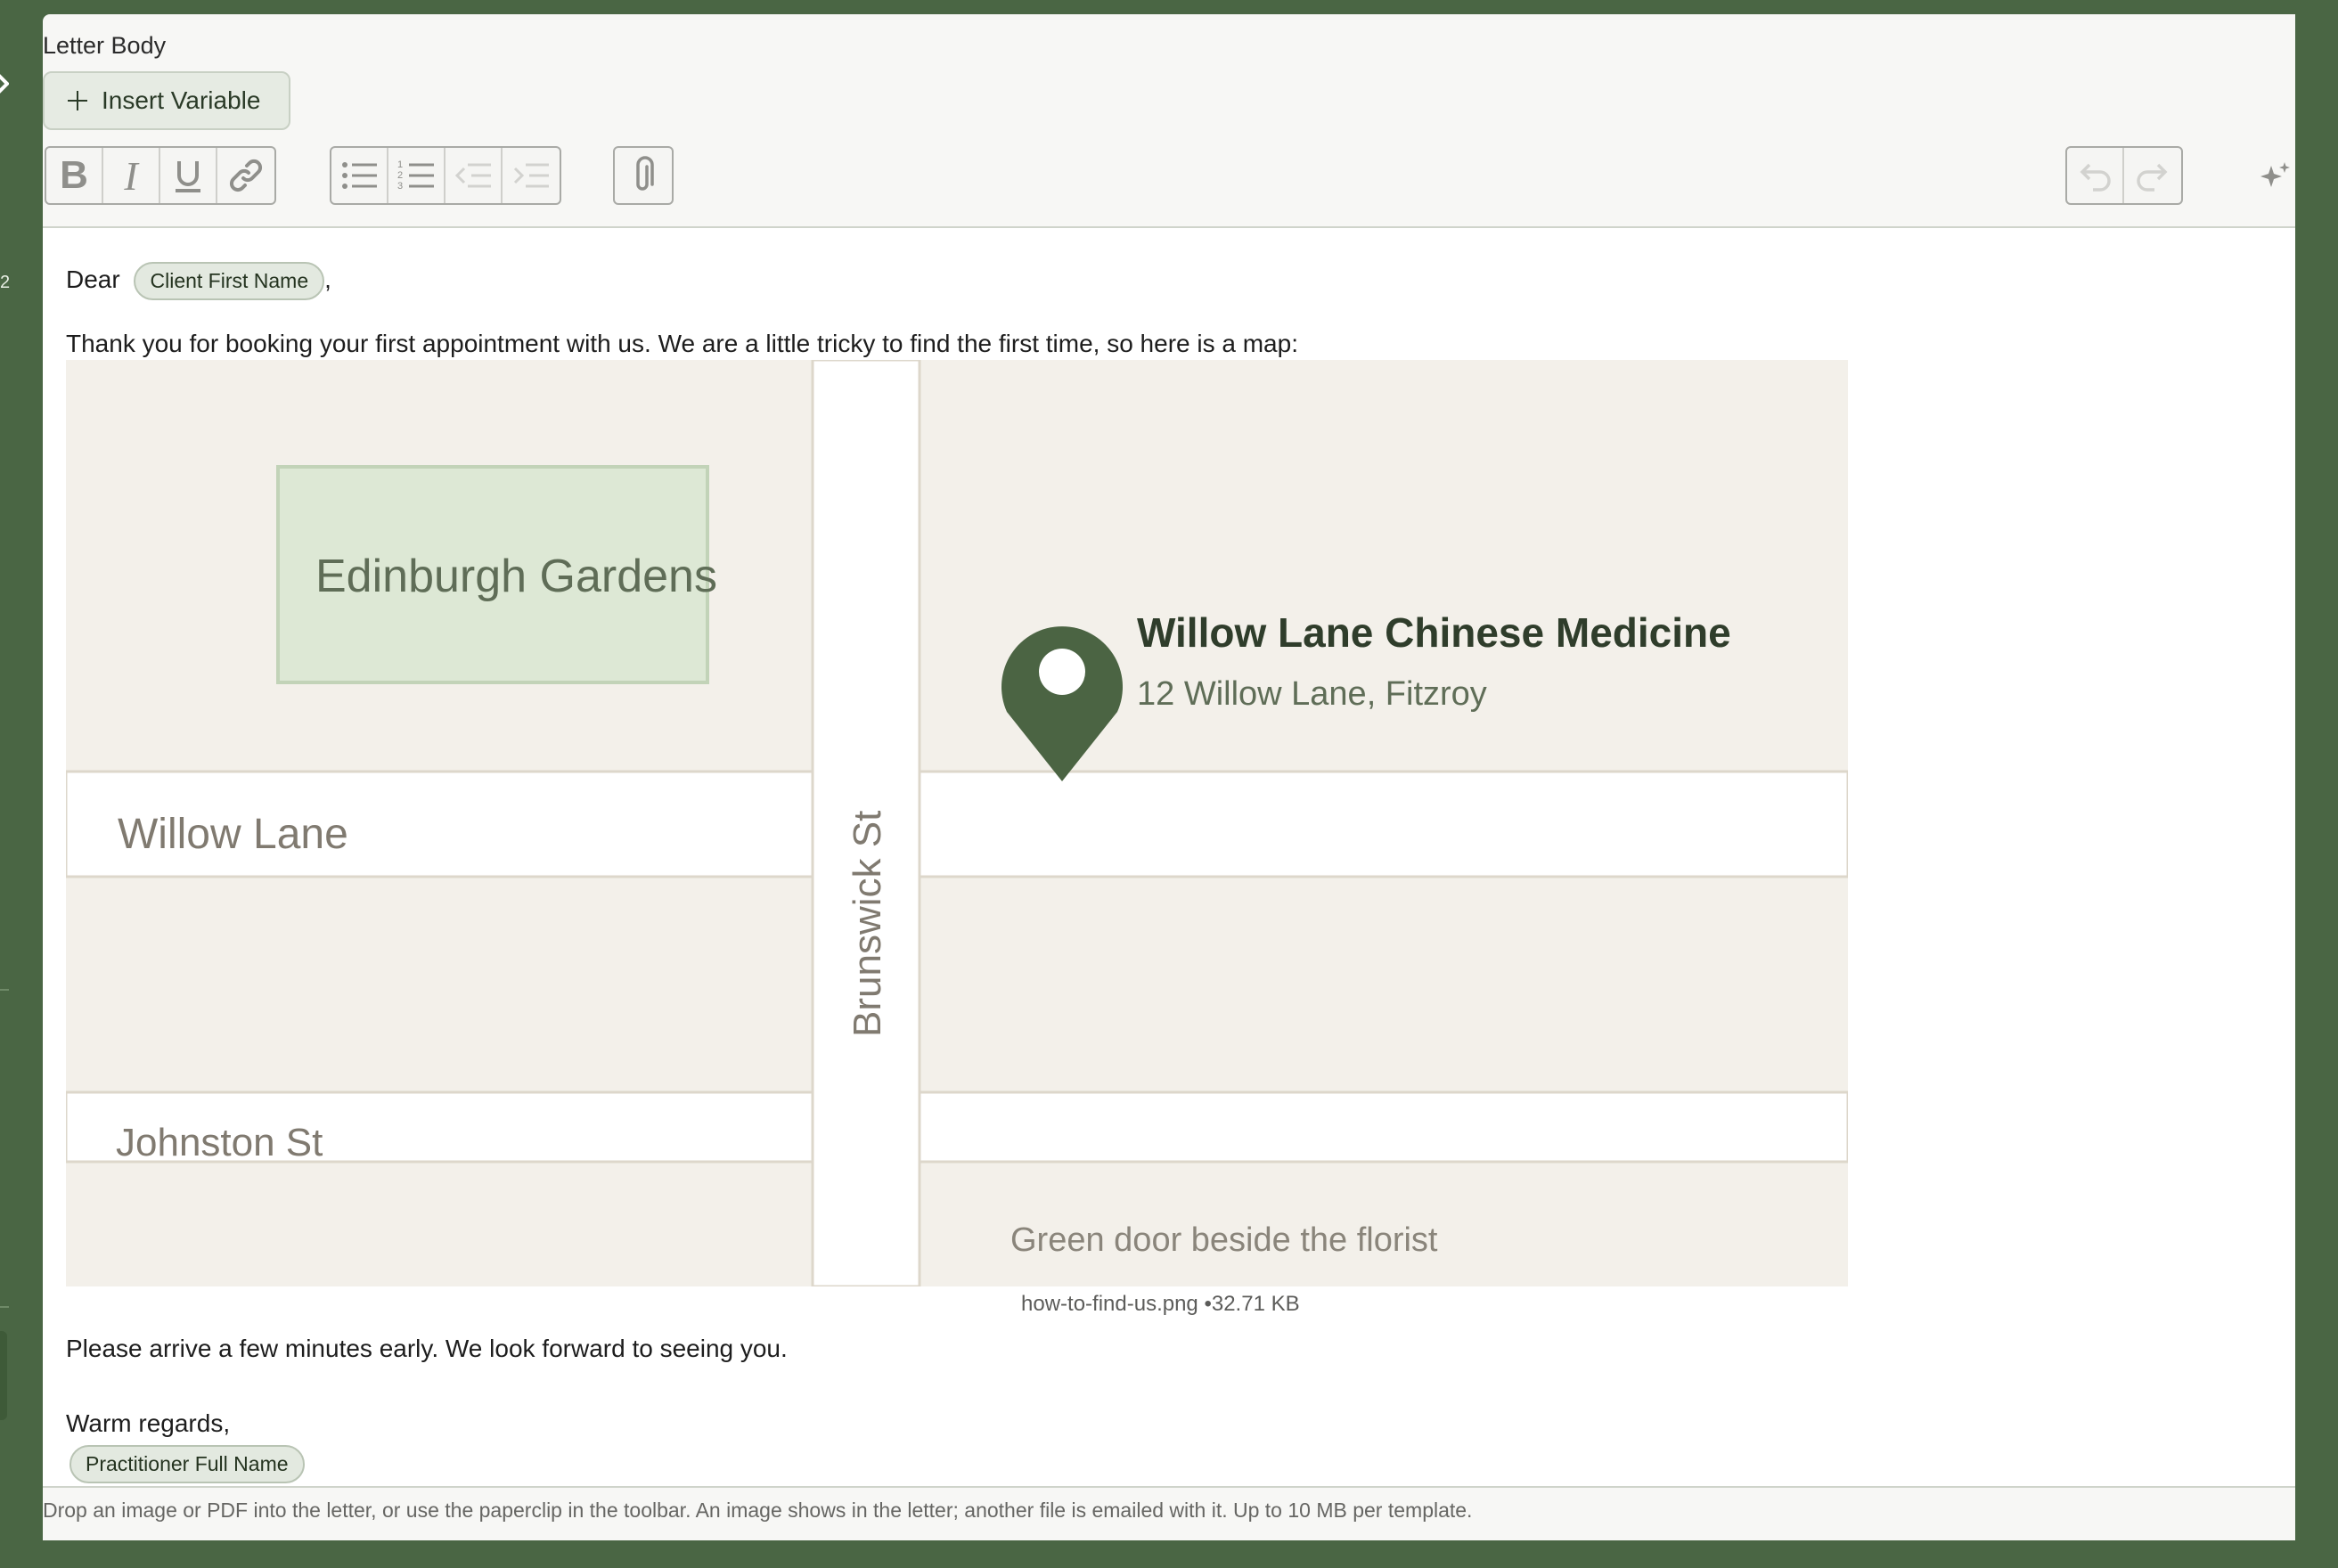 This screenshot has height=1568, width=2338. I want to click on bullet-list-button, so click(360, 175).